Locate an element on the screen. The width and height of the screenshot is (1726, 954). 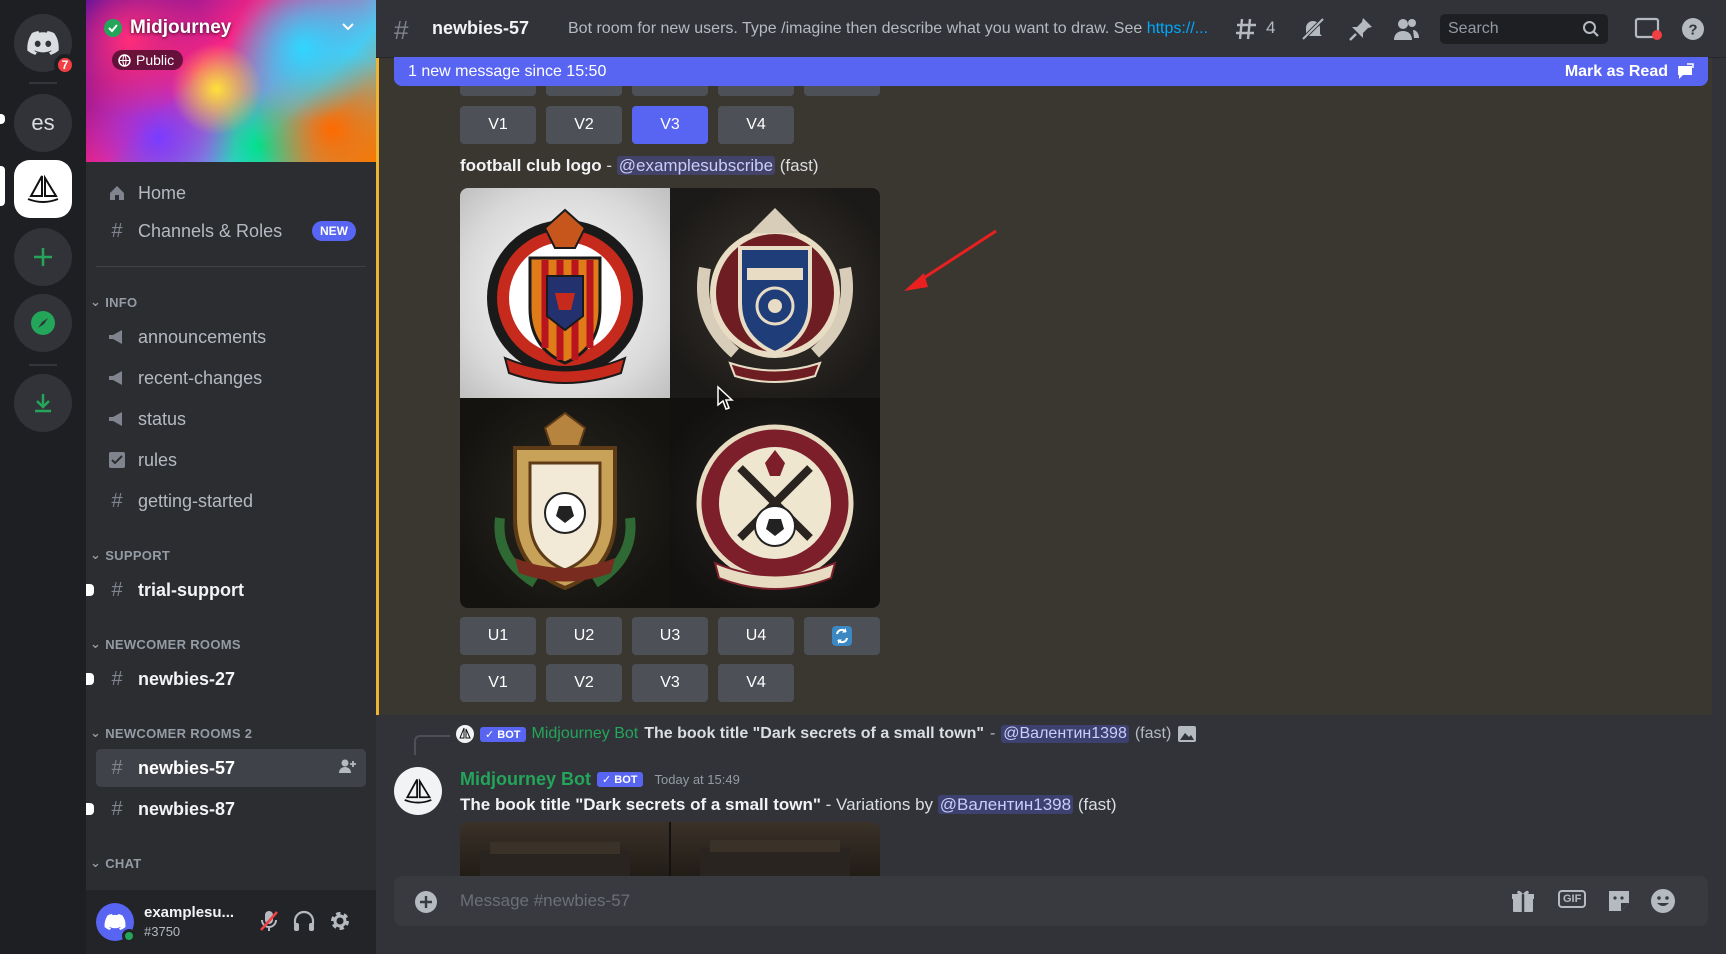
category-support: ⌄ SUPPORT is located at coordinates (130, 555).